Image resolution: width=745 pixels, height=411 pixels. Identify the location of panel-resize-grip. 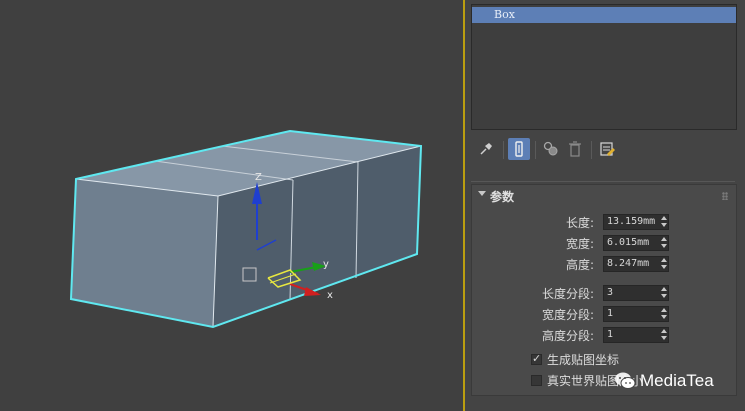
(603, 183).